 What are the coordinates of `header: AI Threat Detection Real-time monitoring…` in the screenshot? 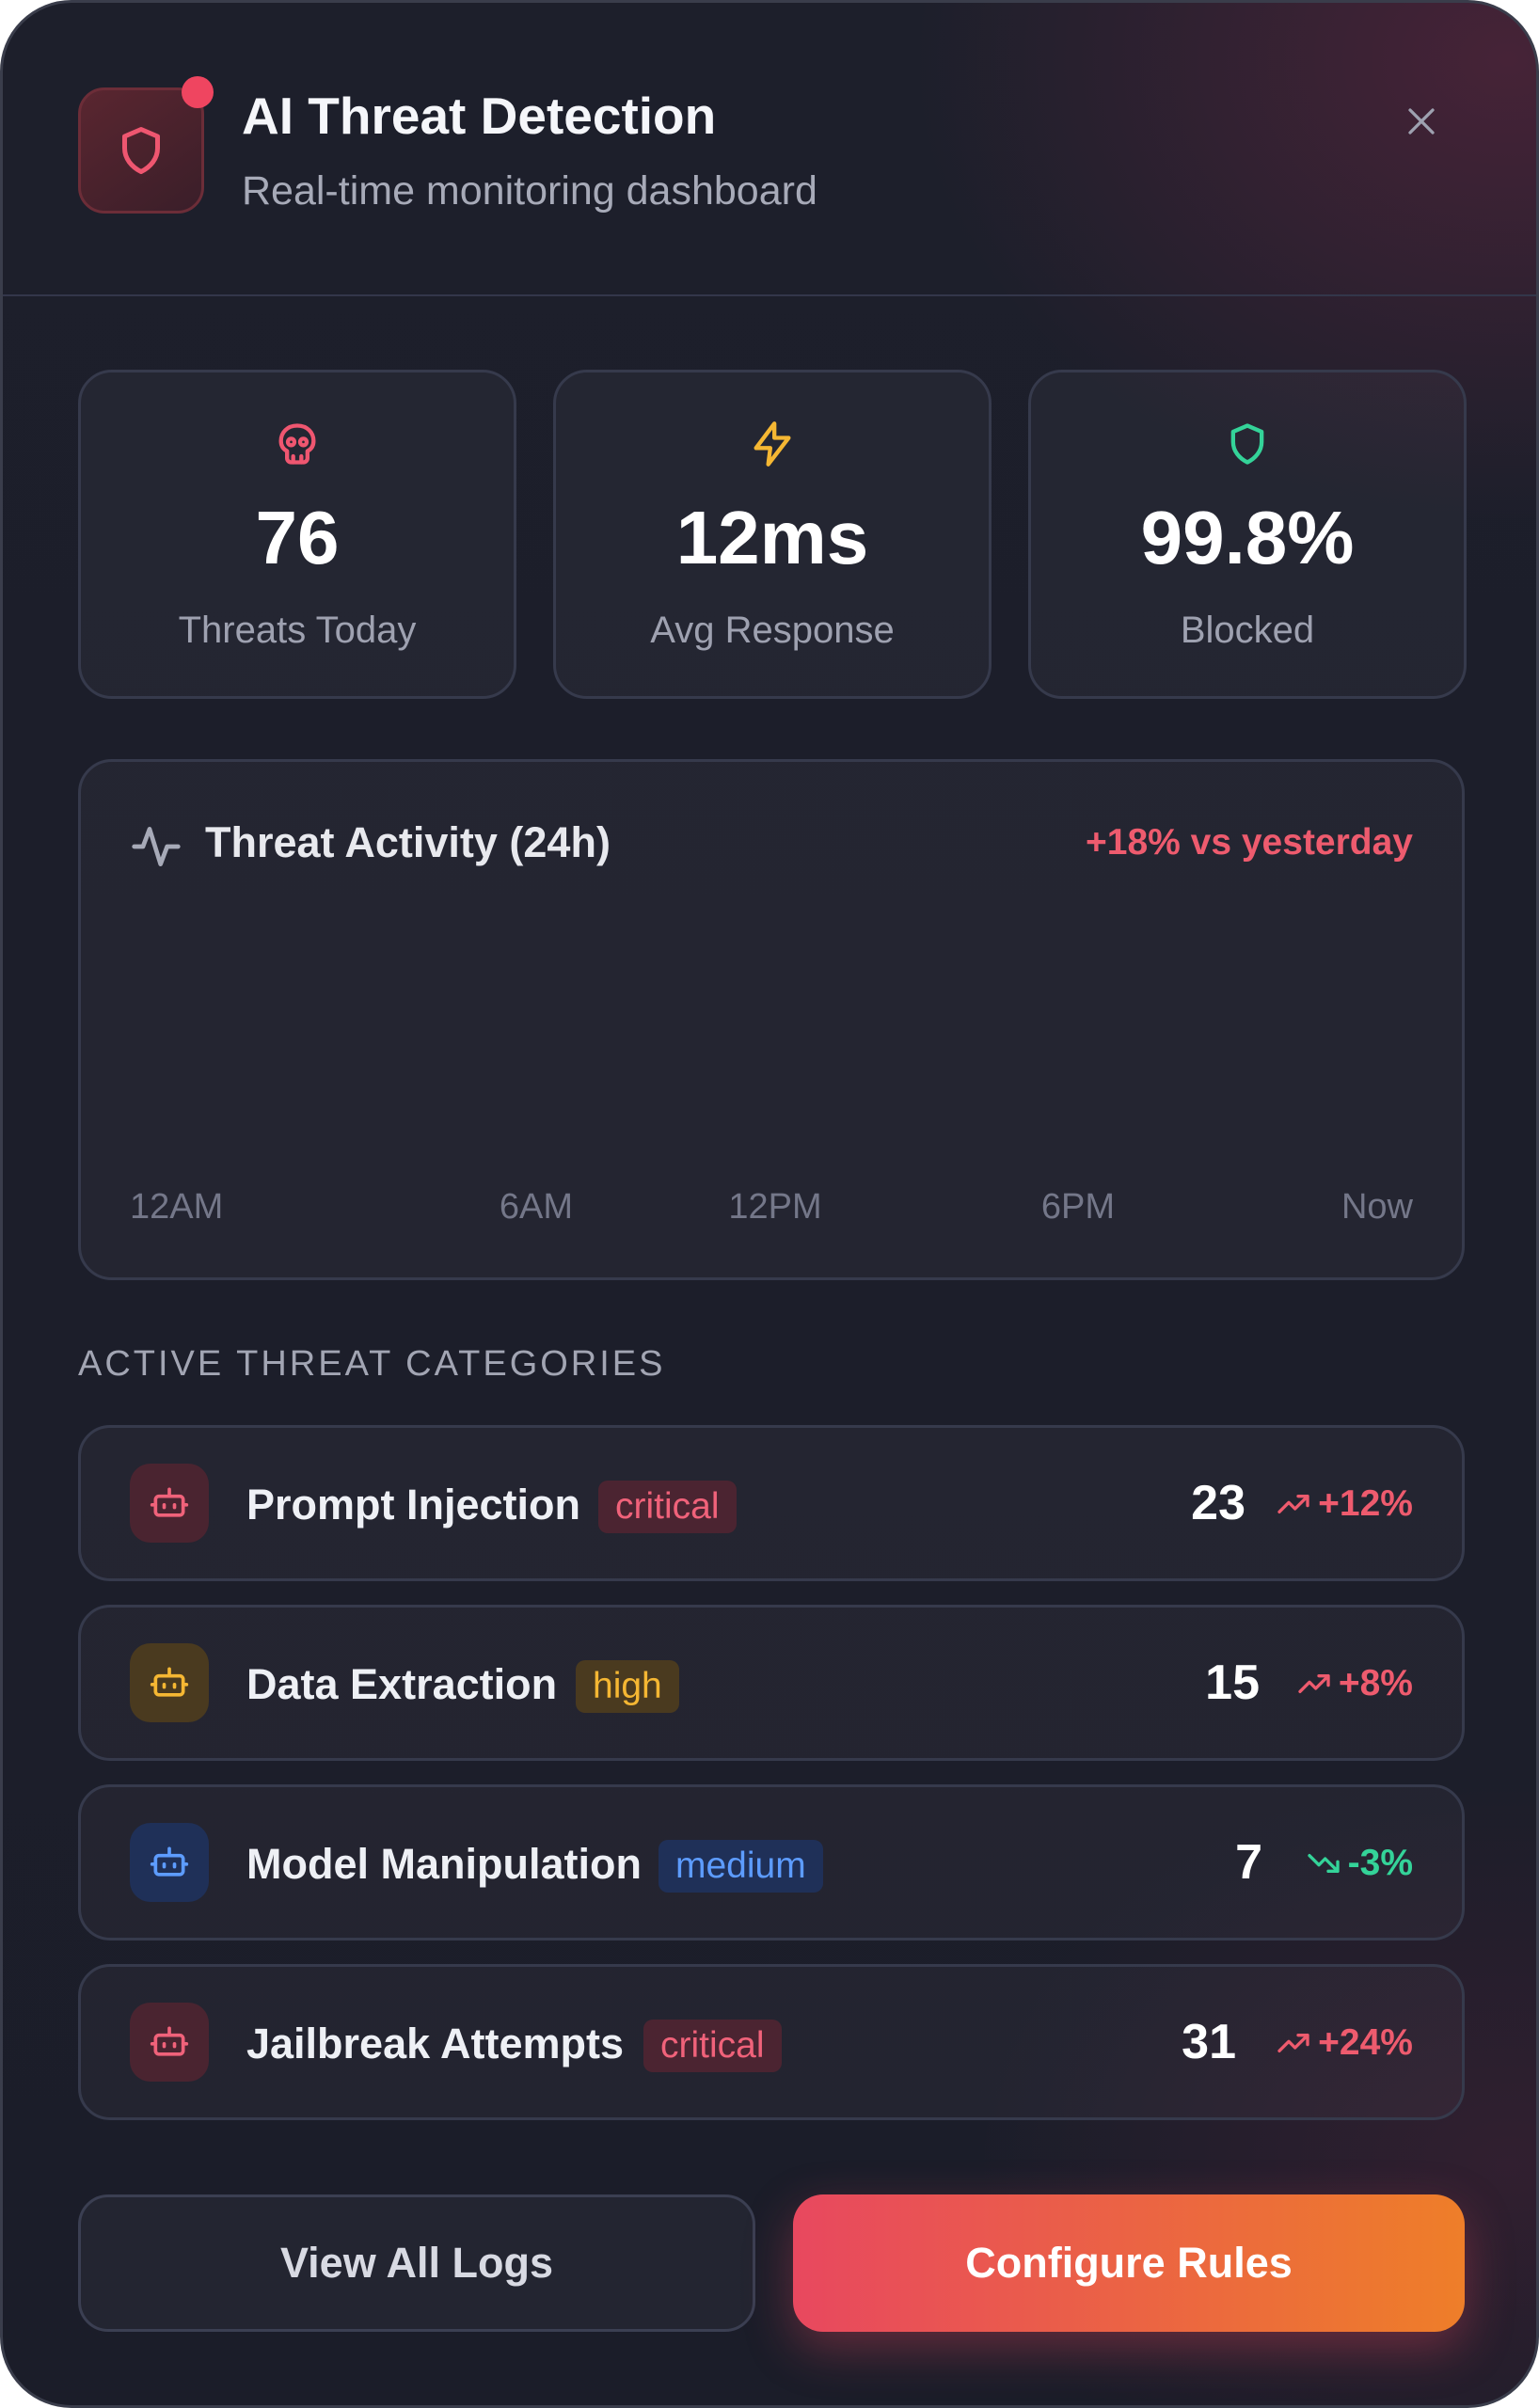 It's located at (769, 150).